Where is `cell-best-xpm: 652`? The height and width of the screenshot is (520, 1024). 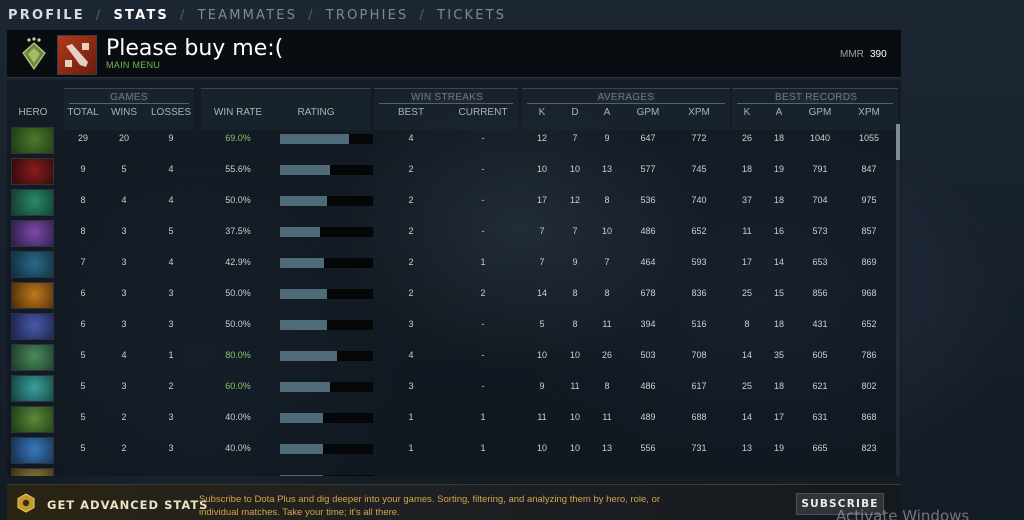 cell-best-xpm: 652 is located at coordinates (869, 324).